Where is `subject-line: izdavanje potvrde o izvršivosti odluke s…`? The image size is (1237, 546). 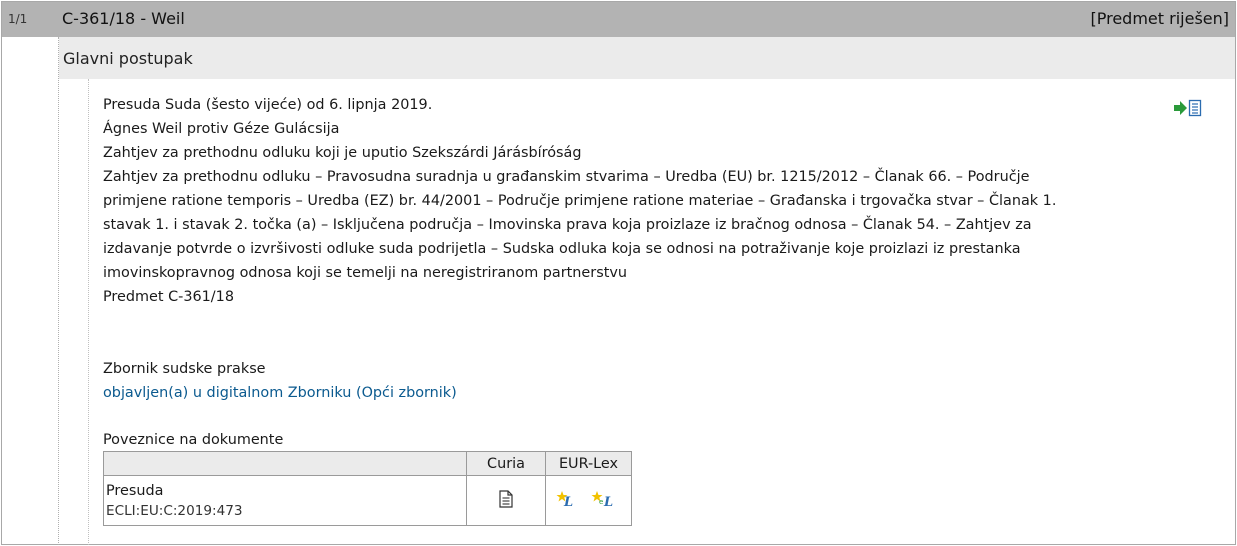
subject-line: izdavanje potvrde o izvršivosti odluke s… is located at coordinates (562, 249).